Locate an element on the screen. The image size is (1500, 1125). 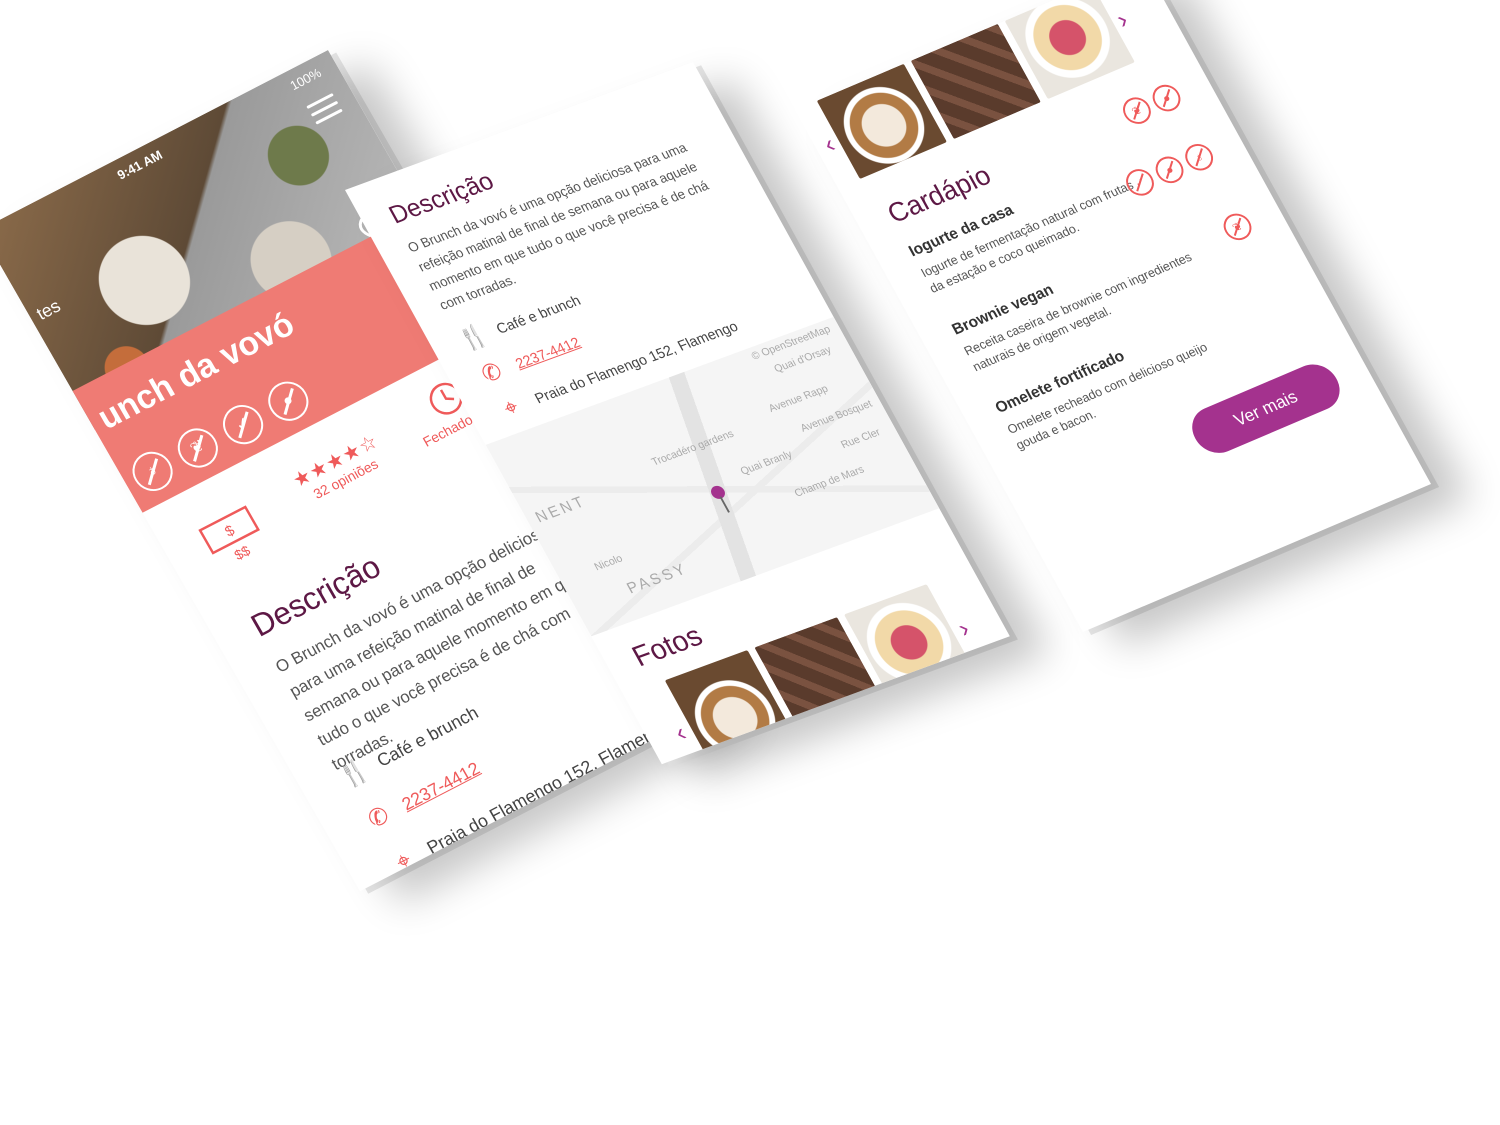
status-bar: 9:41 AM 100% is located at coordinates (170, 155).